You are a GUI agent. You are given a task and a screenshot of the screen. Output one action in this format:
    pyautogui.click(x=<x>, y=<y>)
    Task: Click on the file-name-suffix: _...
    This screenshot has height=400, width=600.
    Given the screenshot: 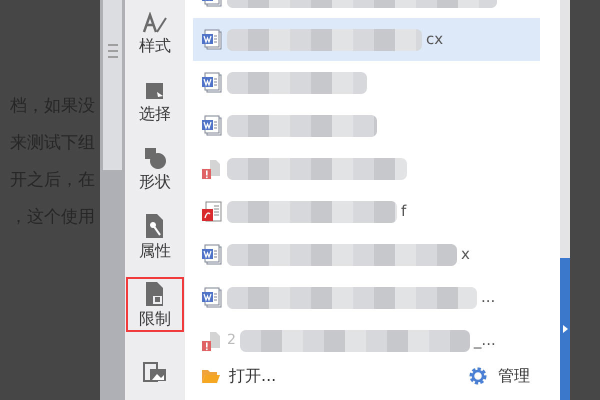 What is the action you would take?
    pyautogui.click(x=485, y=341)
    